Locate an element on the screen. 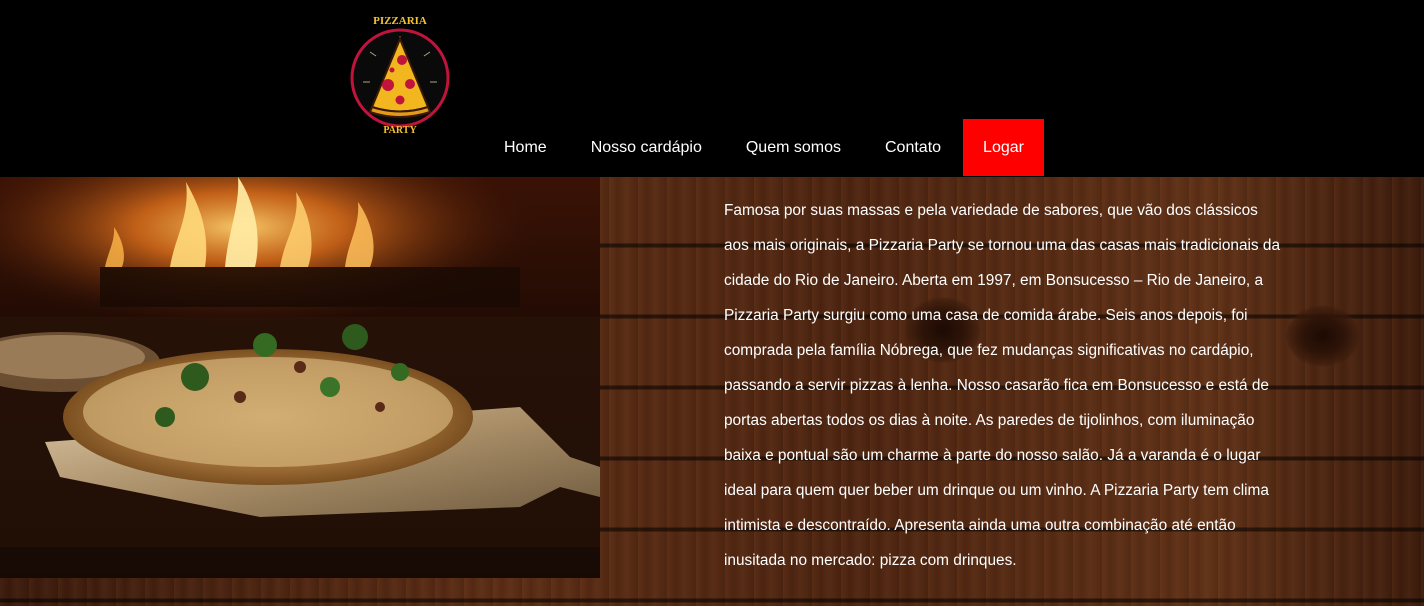 The height and width of the screenshot is (606, 1424). nav-nosso-cardapio: Nosso cardápio is located at coordinates (646, 147).